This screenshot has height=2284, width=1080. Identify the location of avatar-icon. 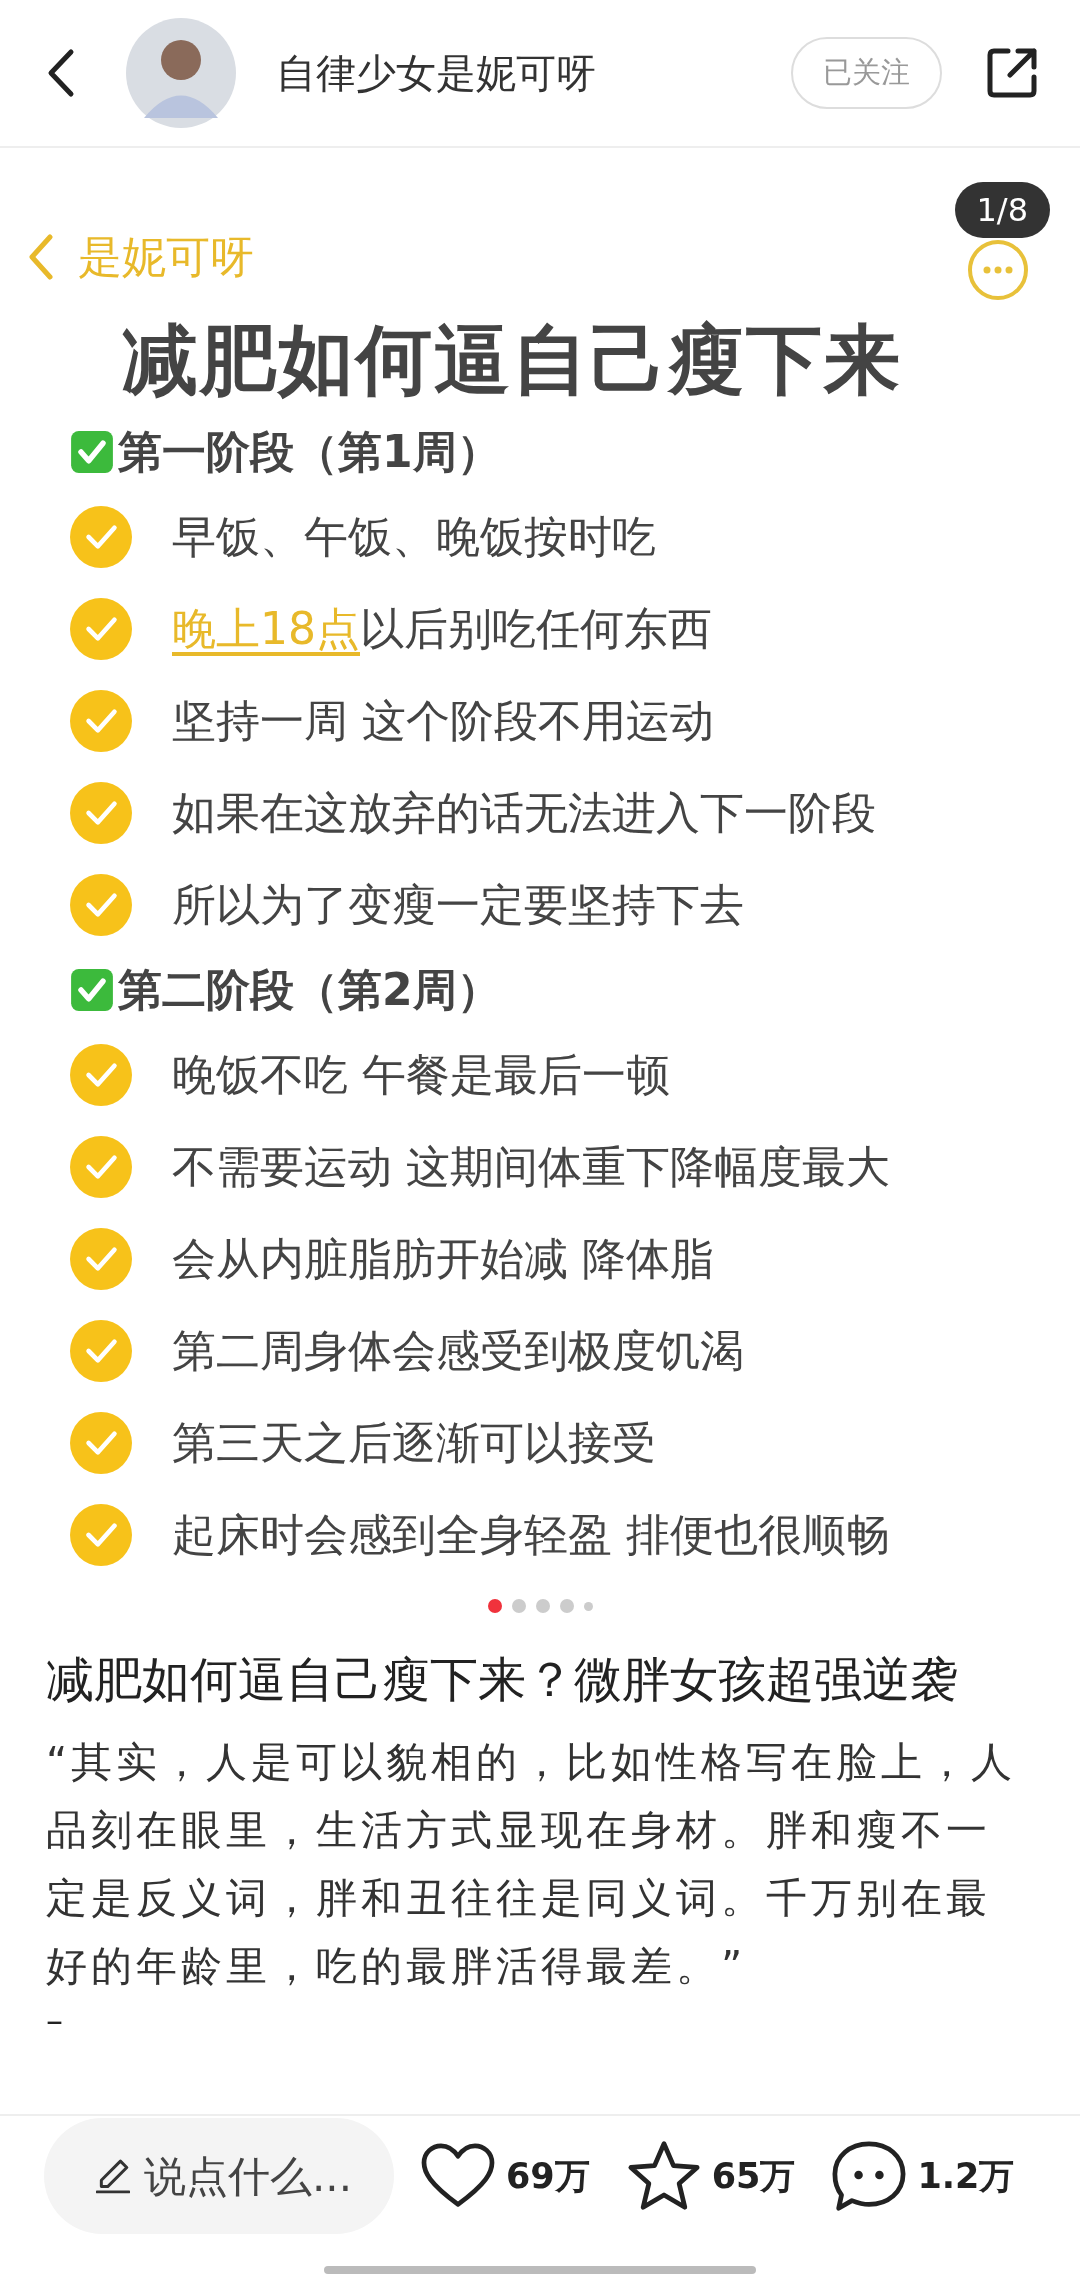
(181, 73).